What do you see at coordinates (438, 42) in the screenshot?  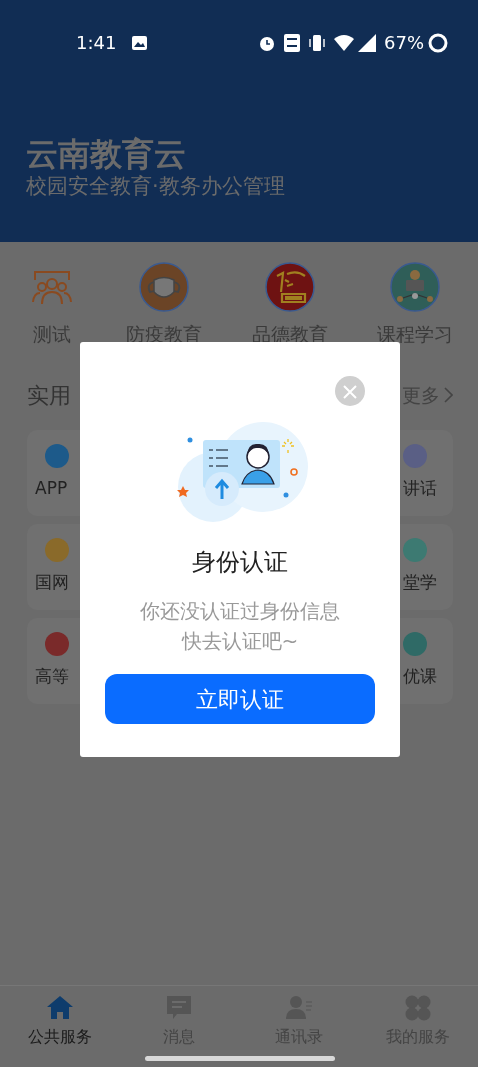 I see `battery-icon` at bounding box center [438, 42].